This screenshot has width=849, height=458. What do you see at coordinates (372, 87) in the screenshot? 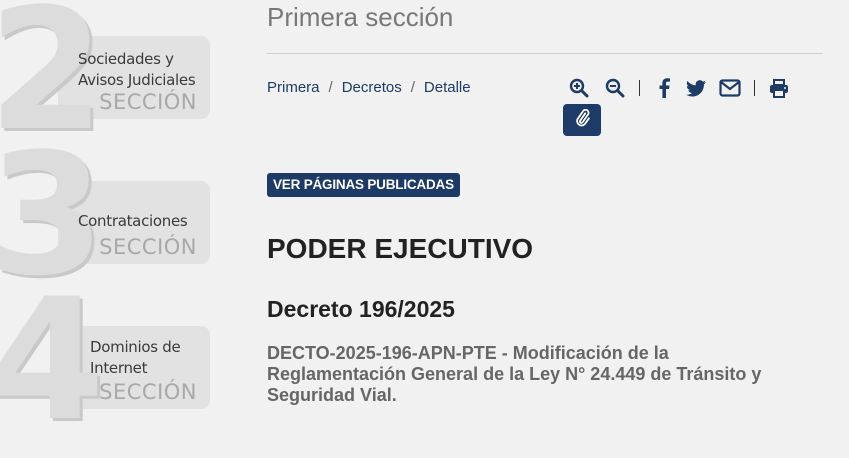
I see `breadcrumb-link-decretos: Decretos` at bounding box center [372, 87].